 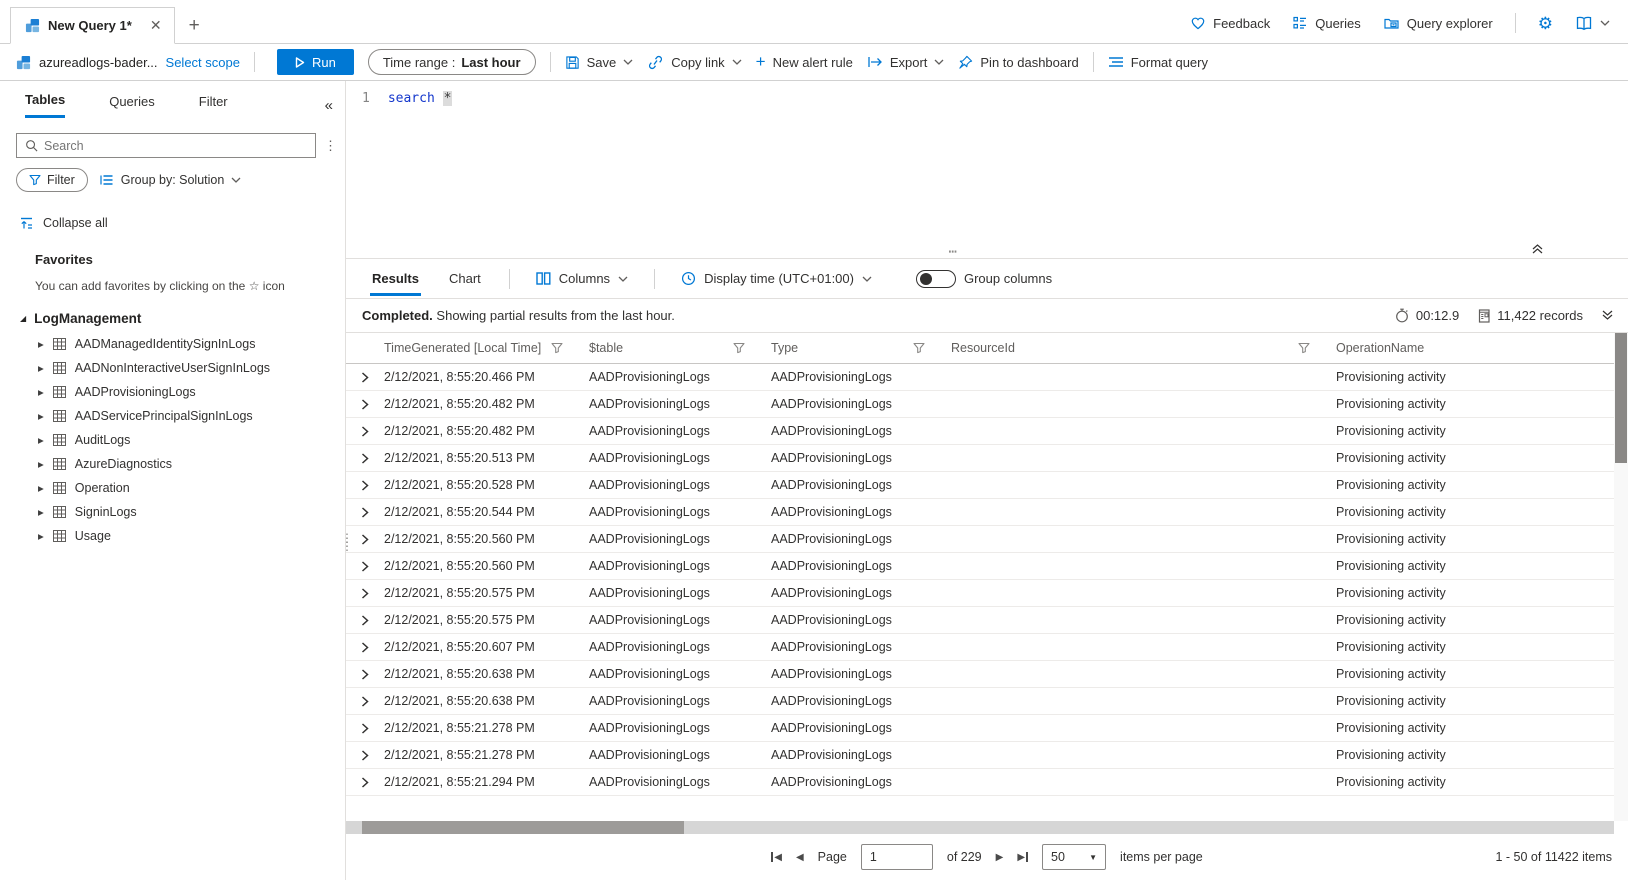 What do you see at coordinates (1475, 348) in the screenshot?
I see `column-header: OperationName` at bounding box center [1475, 348].